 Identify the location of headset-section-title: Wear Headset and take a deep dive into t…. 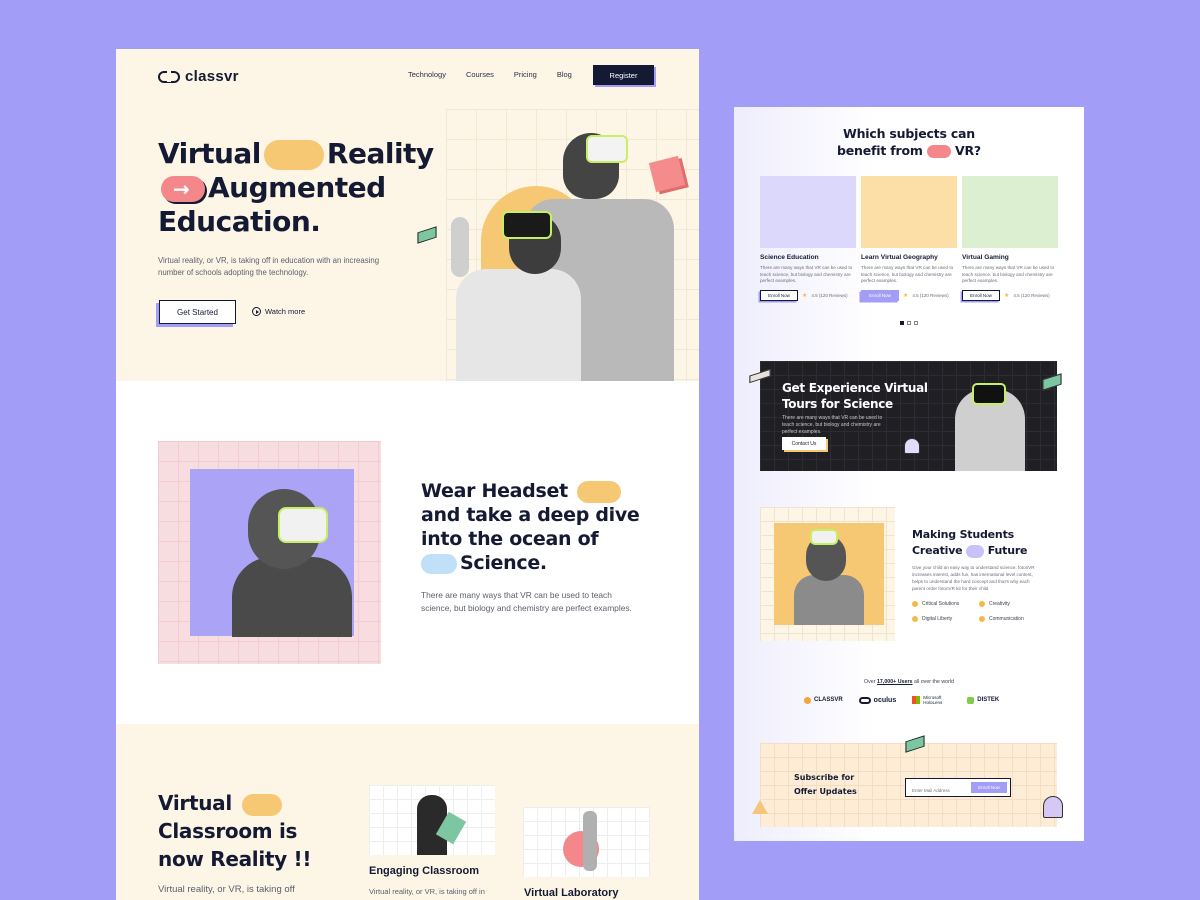
(530, 527).